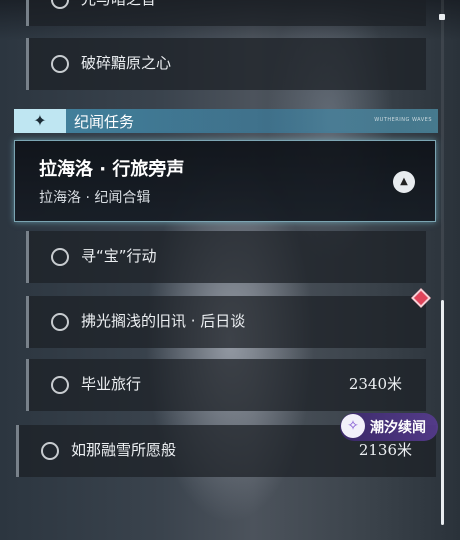 The height and width of the screenshot is (540, 460). Describe the element at coordinates (119, 256) in the screenshot. I see `quest-label: 寻“宝”行动` at that location.